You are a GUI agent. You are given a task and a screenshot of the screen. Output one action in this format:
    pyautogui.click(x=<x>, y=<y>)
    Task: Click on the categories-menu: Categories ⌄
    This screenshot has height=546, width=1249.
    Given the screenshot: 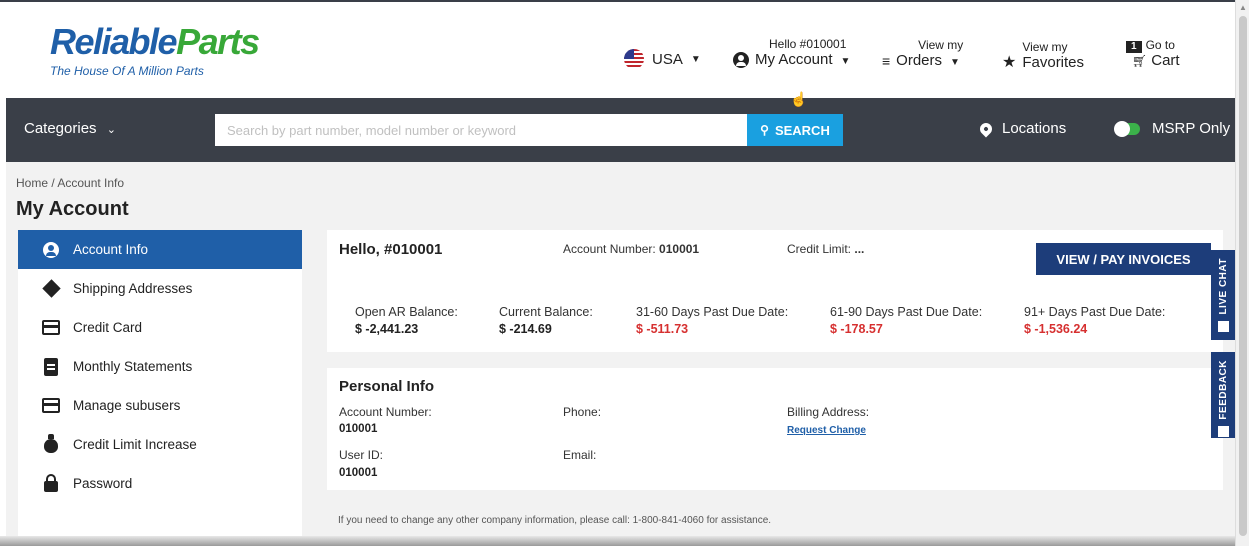 What is the action you would take?
    pyautogui.click(x=70, y=128)
    